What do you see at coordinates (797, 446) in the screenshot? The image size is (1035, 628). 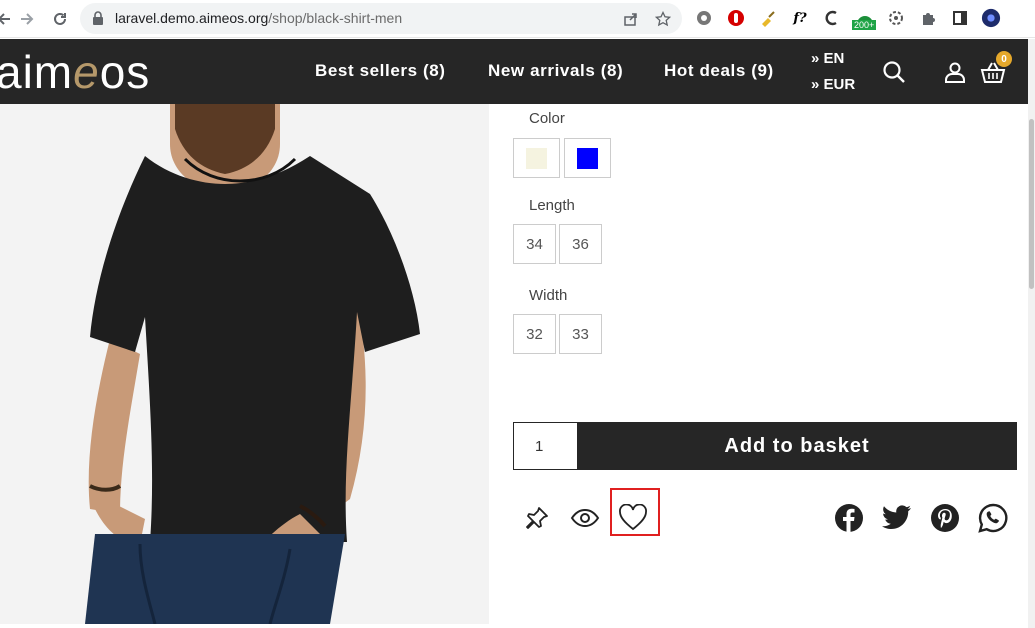 I see `add-to-basket-button: Add to basket` at bounding box center [797, 446].